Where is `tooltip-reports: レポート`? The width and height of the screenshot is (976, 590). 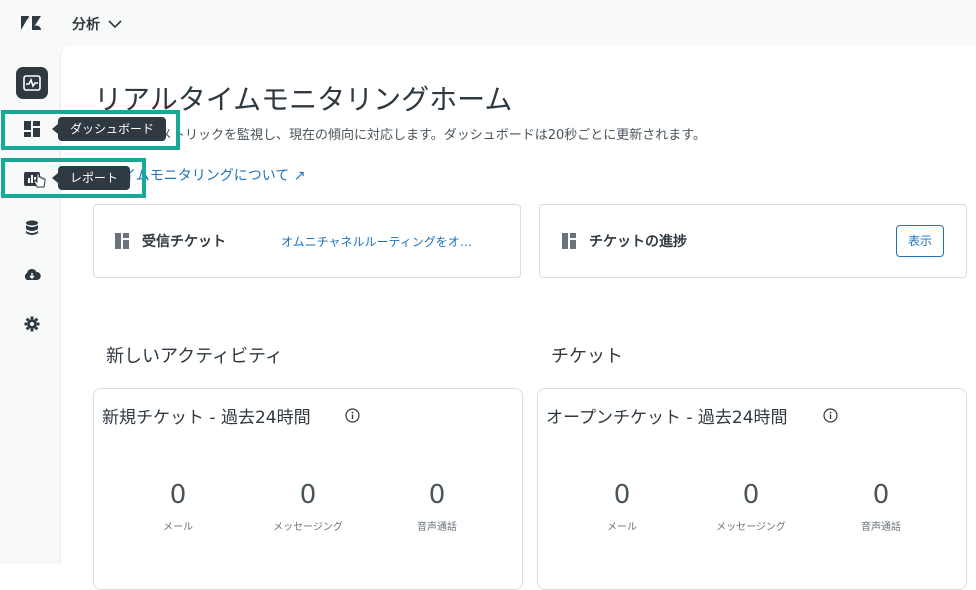 tooltip-reports: レポート is located at coordinates (91, 178).